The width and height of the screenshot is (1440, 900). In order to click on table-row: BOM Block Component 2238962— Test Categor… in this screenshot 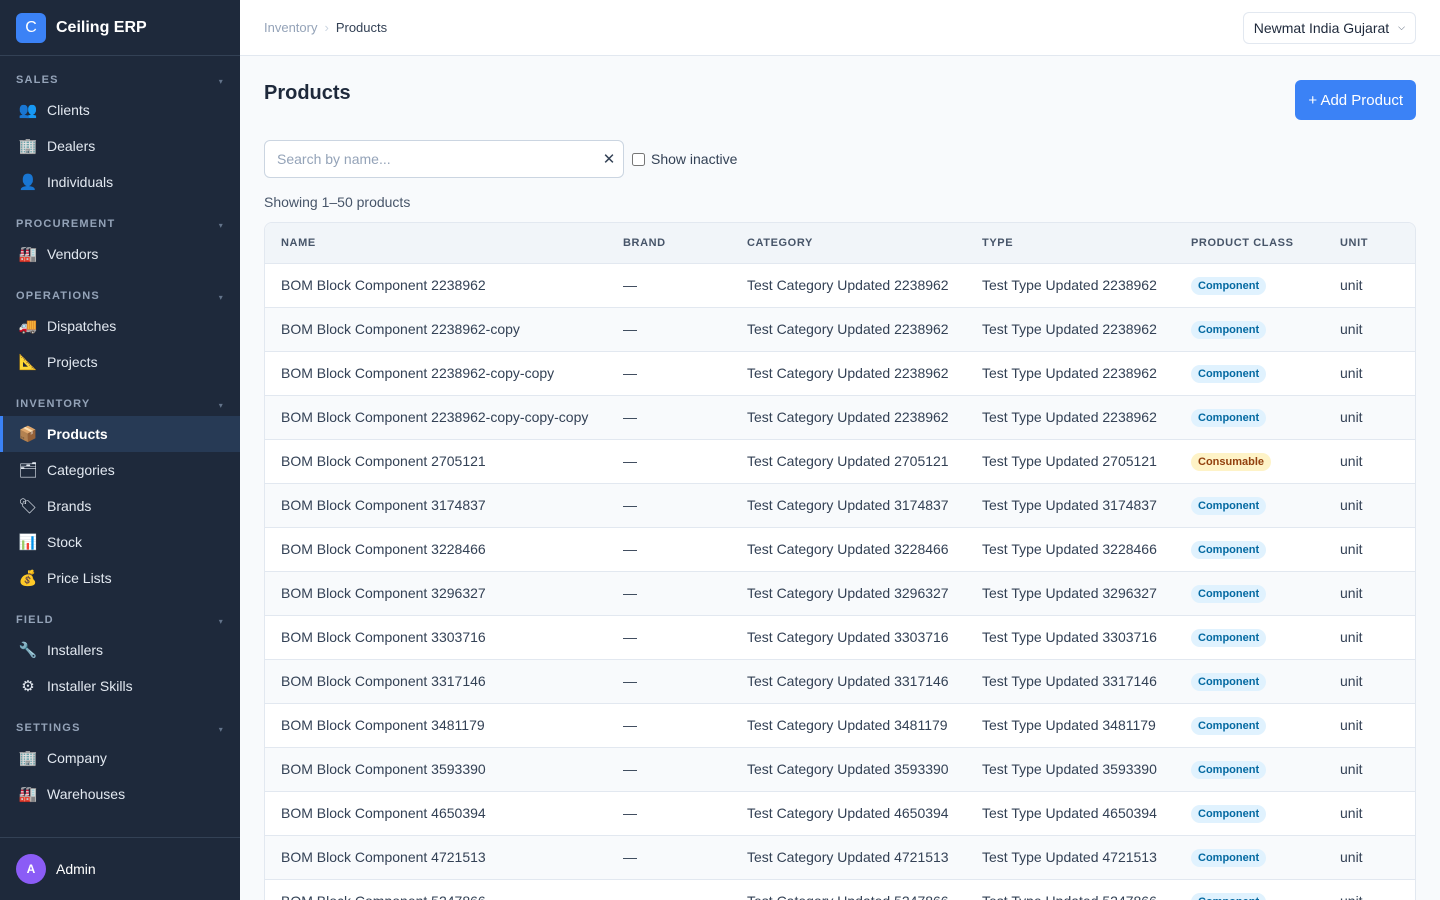, I will do `click(840, 285)`.